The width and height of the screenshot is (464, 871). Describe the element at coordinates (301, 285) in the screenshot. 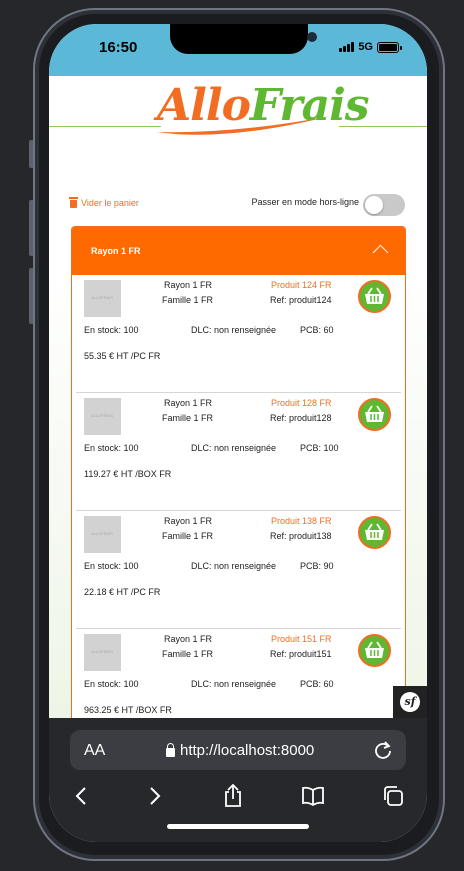

I see `product-name: Produit 124 FR` at that location.